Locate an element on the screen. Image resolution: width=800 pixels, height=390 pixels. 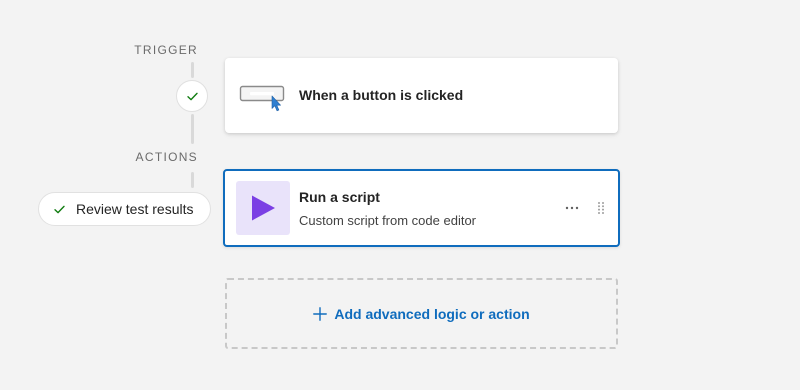
drag-handle is located at coordinates (601, 208).